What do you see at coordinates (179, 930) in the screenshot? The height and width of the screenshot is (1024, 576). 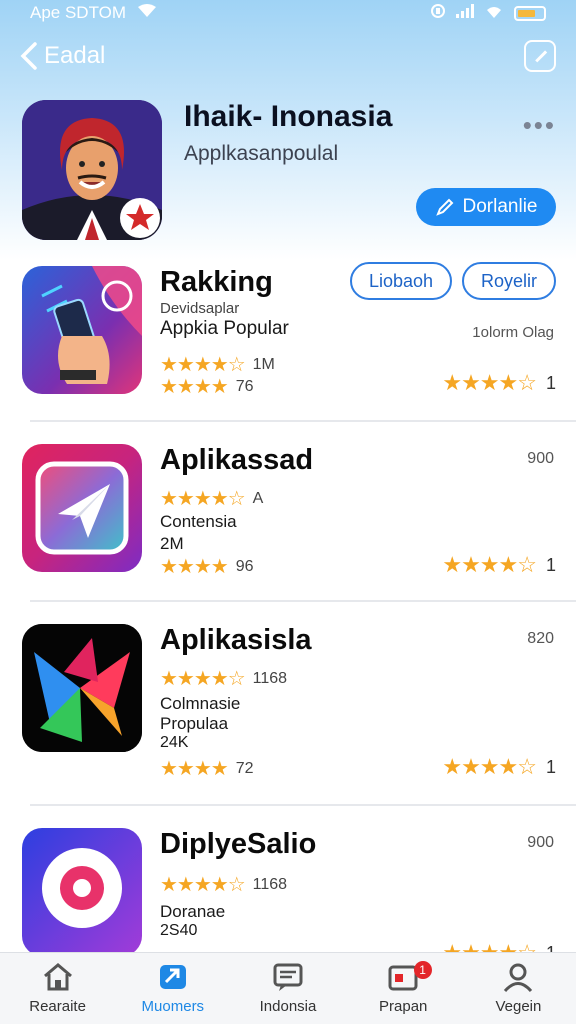 I see `app-size: 2S40` at bounding box center [179, 930].